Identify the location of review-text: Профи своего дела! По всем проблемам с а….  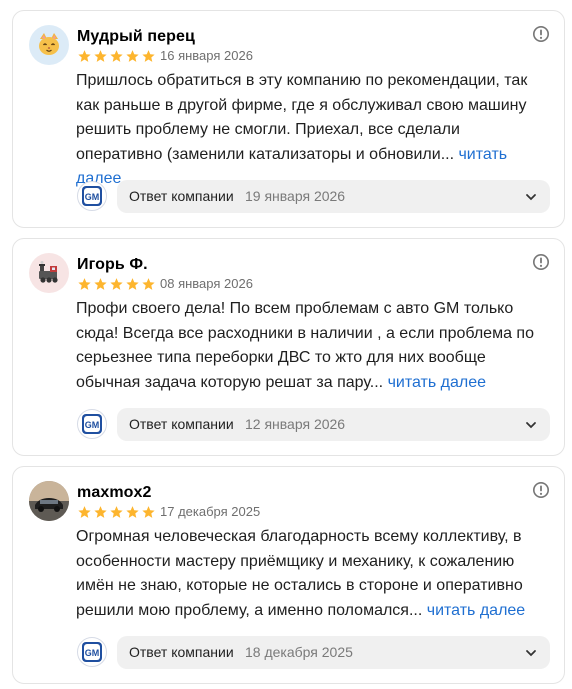
(312, 346).